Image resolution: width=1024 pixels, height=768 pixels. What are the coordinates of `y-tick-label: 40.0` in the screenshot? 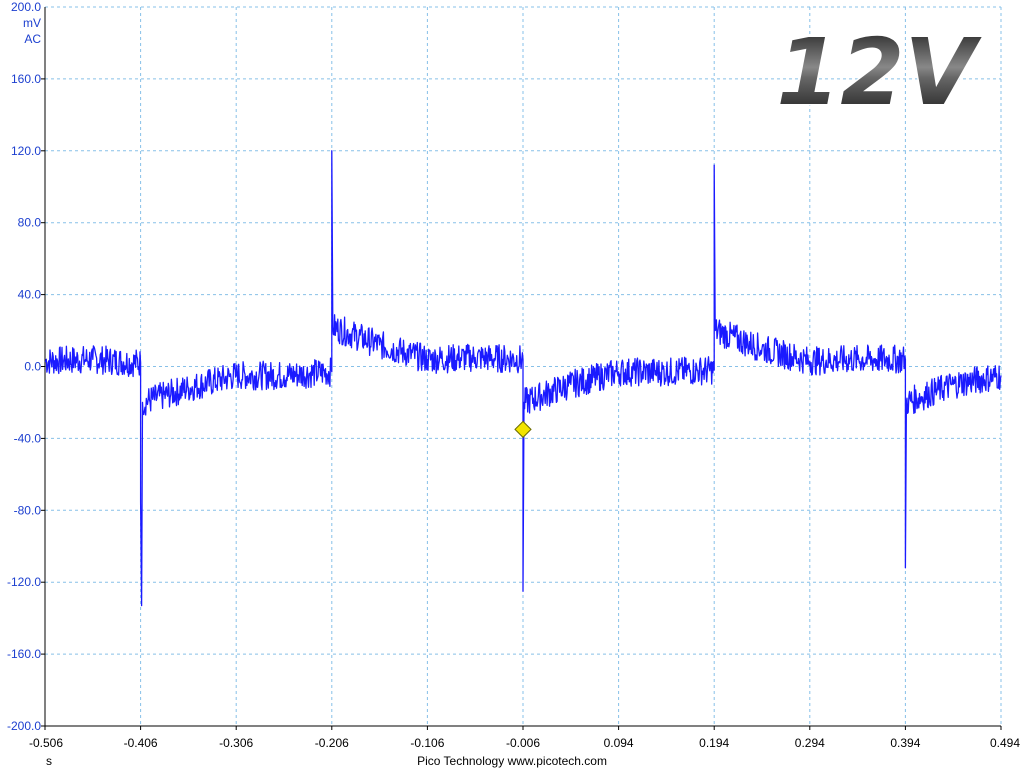 It's located at (30, 295).